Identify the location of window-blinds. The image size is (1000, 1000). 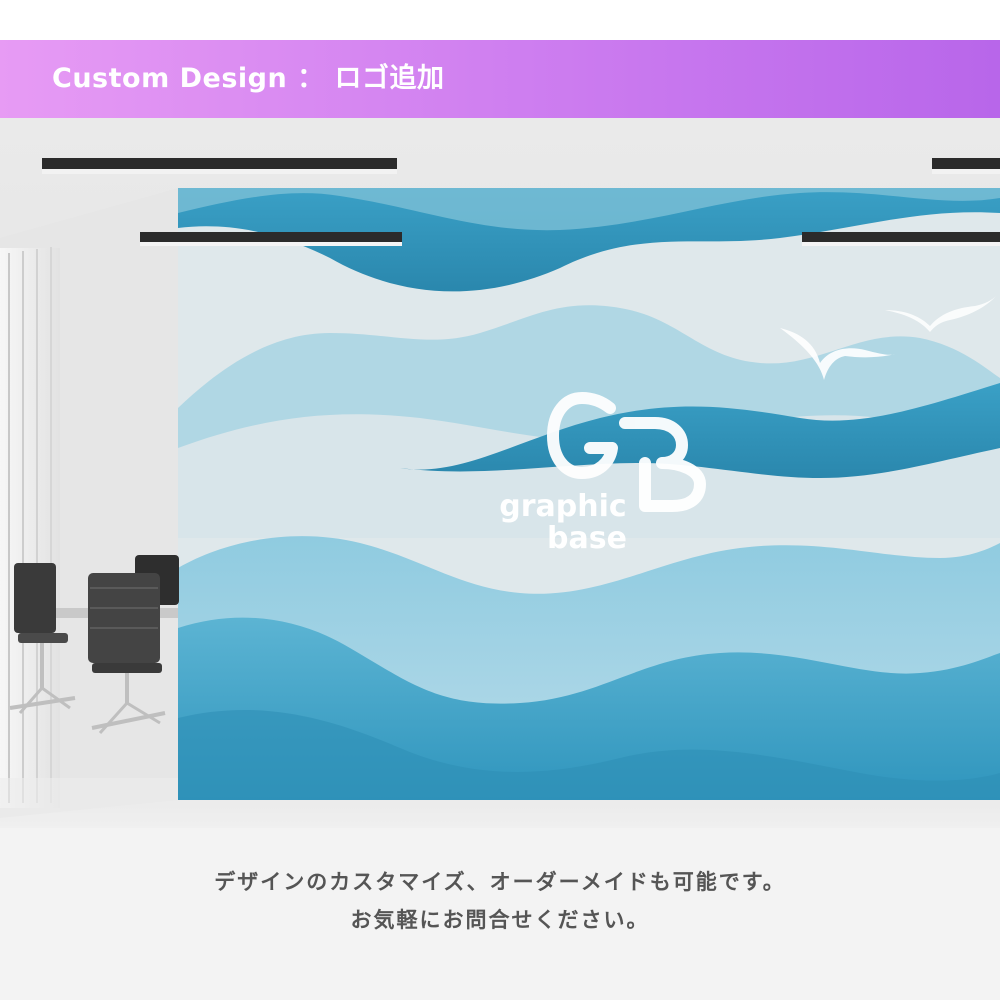
(30, 527).